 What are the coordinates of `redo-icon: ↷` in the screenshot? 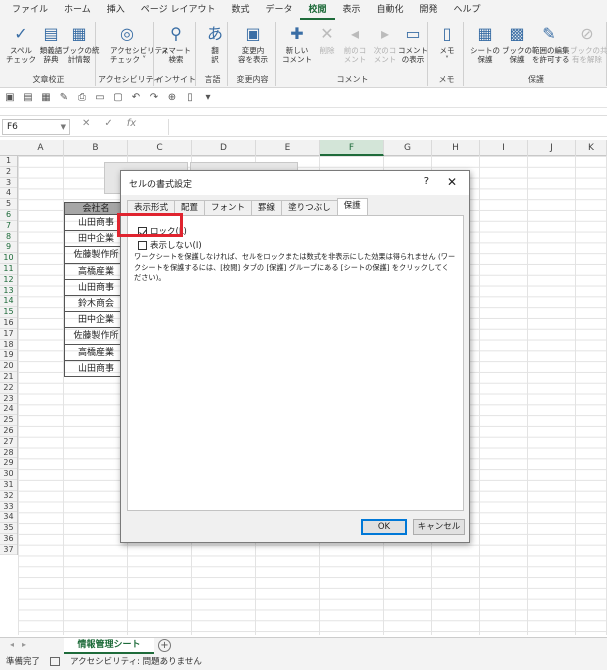 It's located at (154, 97).